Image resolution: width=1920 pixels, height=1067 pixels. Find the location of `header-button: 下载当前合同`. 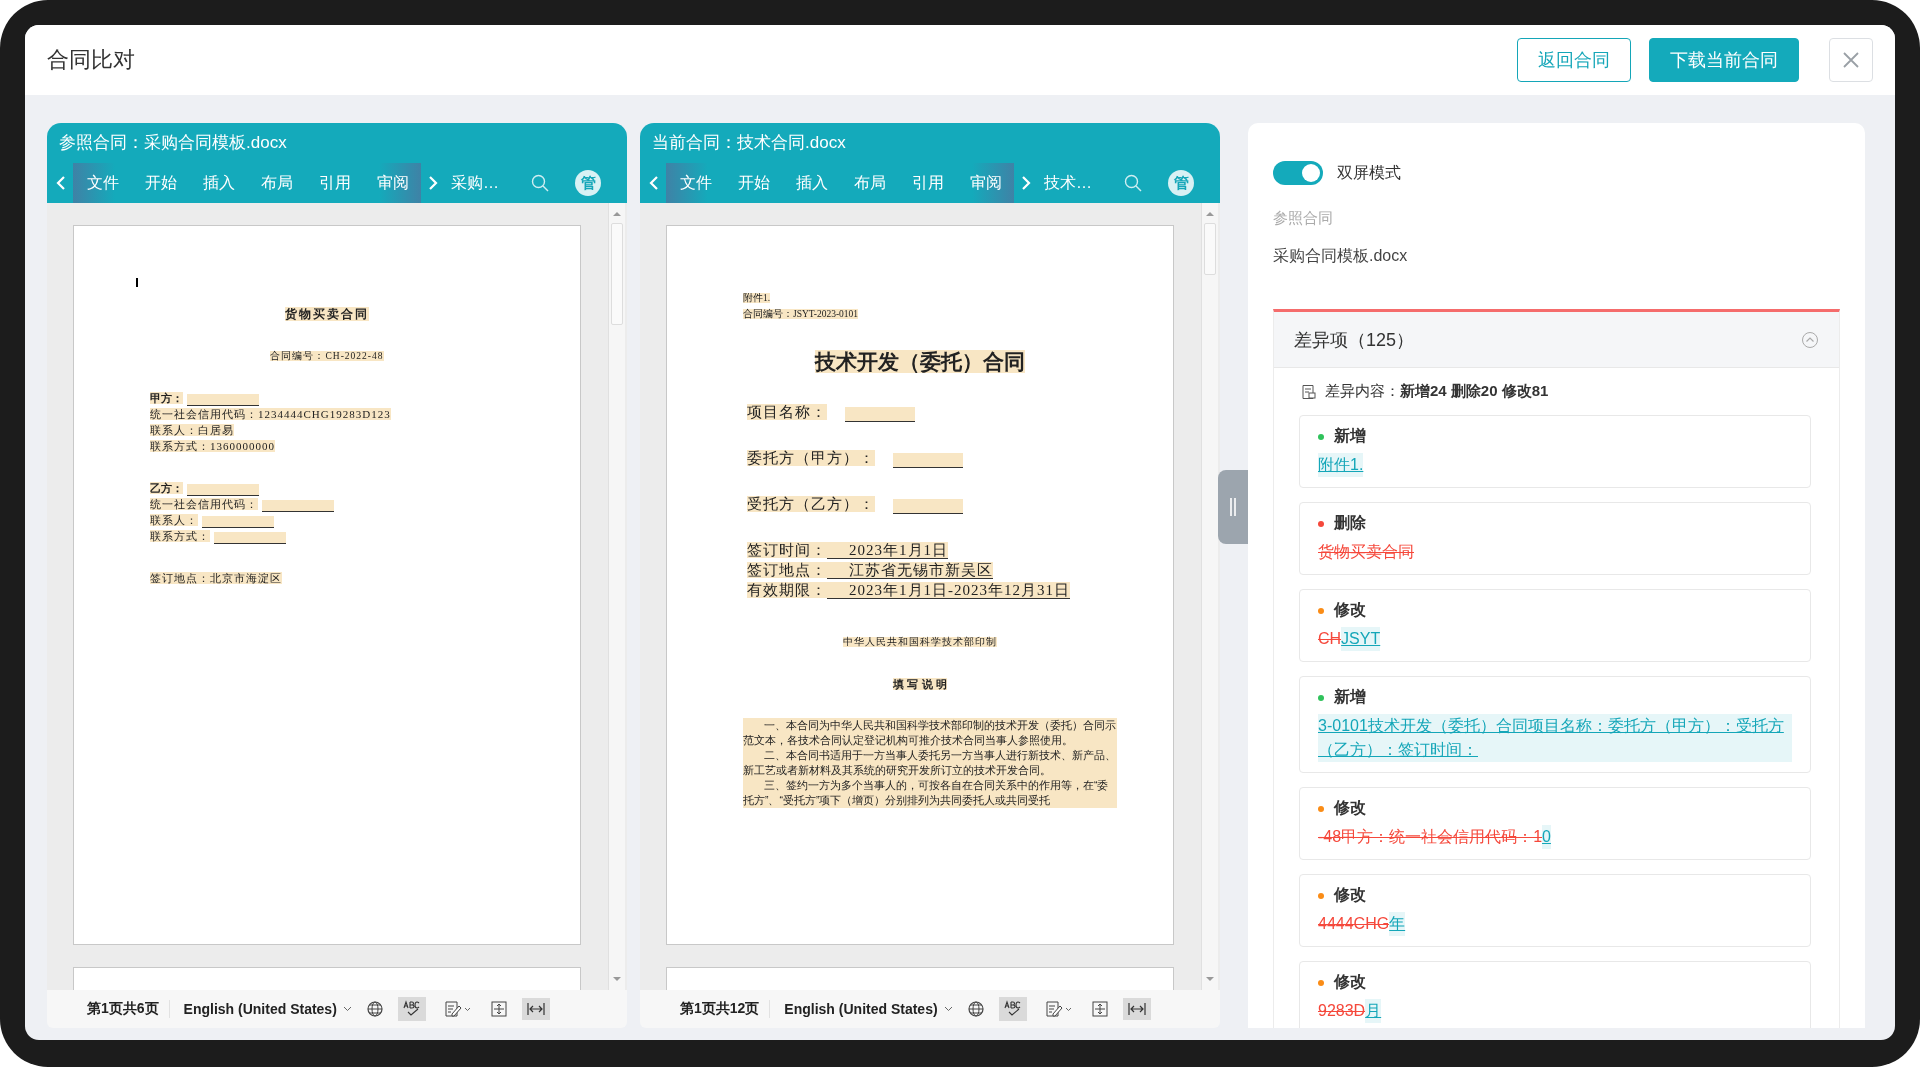

header-button: 下载当前合同 is located at coordinates (1724, 60).